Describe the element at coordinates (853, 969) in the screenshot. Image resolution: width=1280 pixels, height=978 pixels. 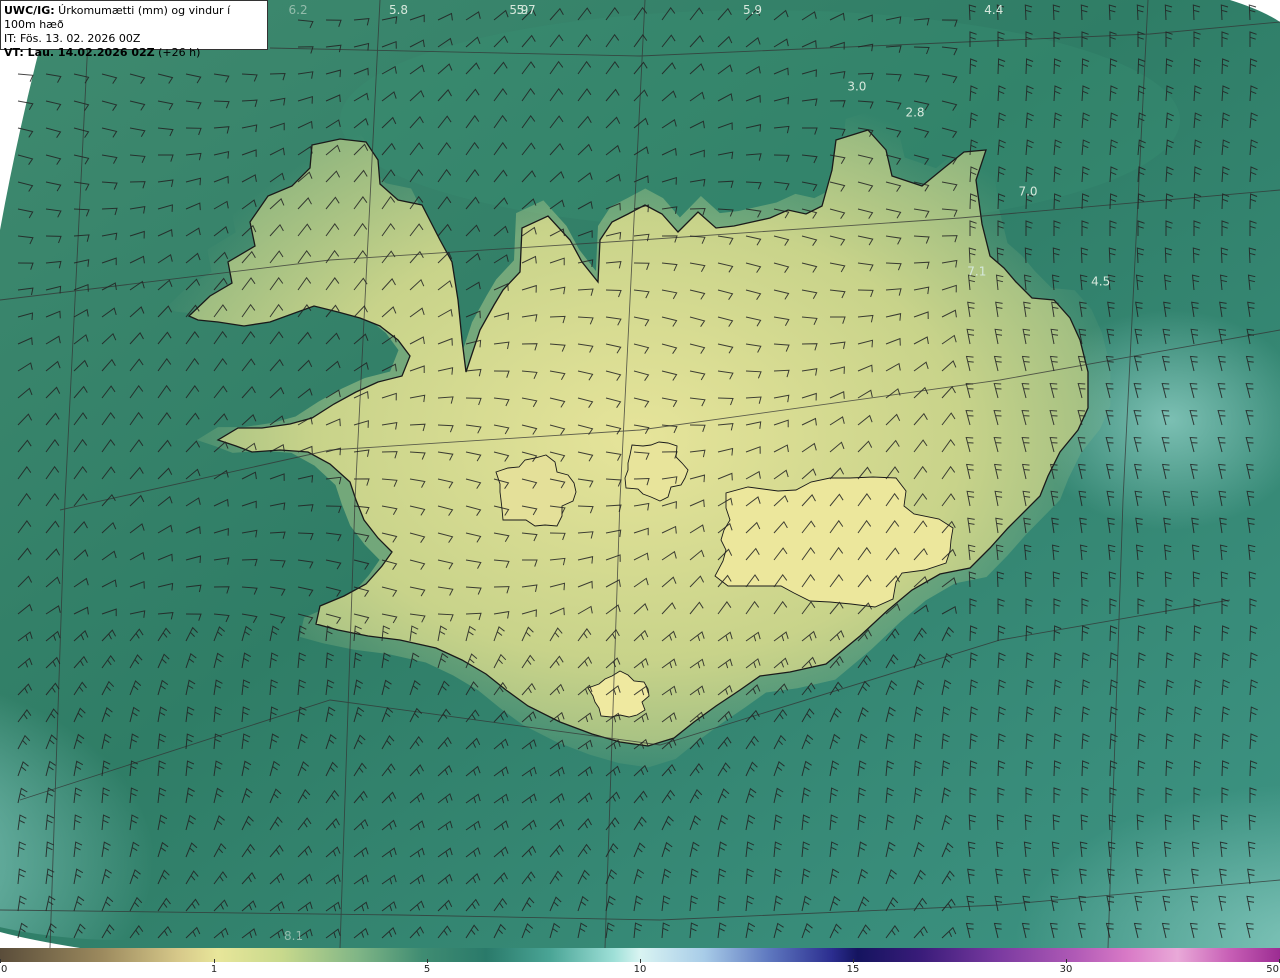
I see `colorbar-tick-label: 15` at that location.